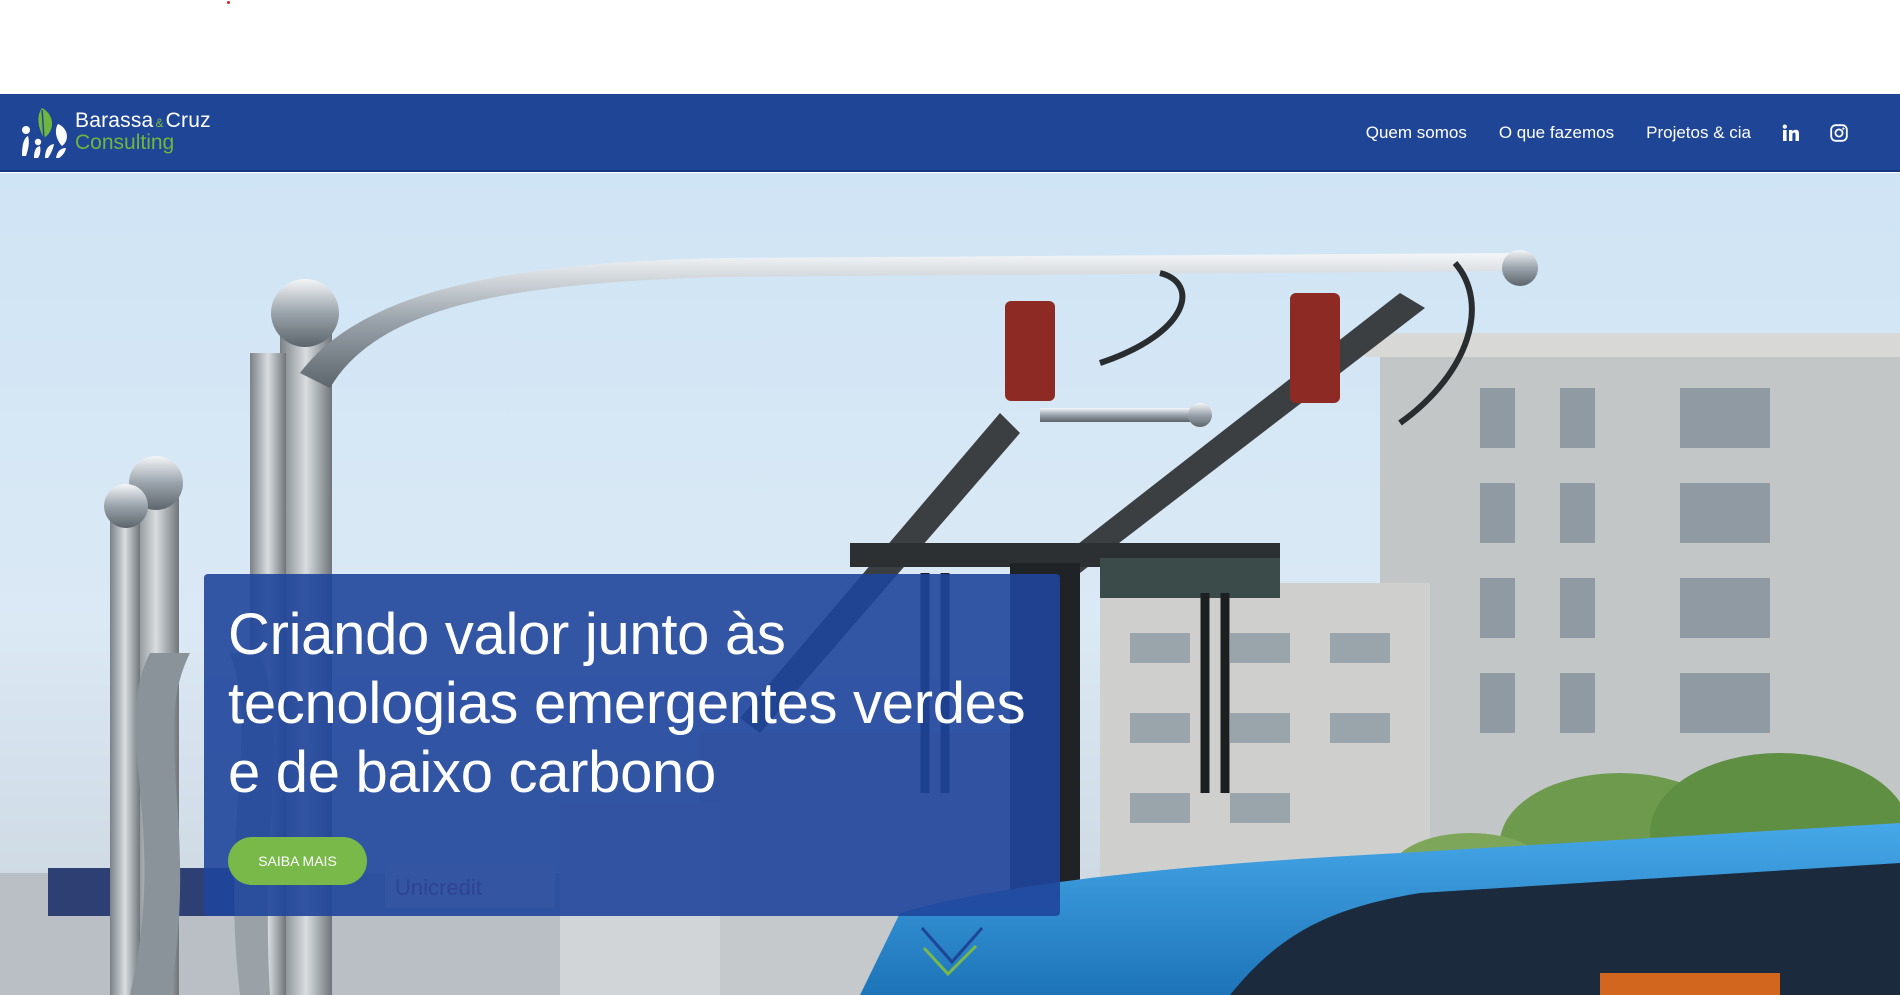 The width and height of the screenshot is (1900, 995). What do you see at coordinates (114, 120) in the screenshot?
I see `logo-name-first: Barassa` at bounding box center [114, 120].